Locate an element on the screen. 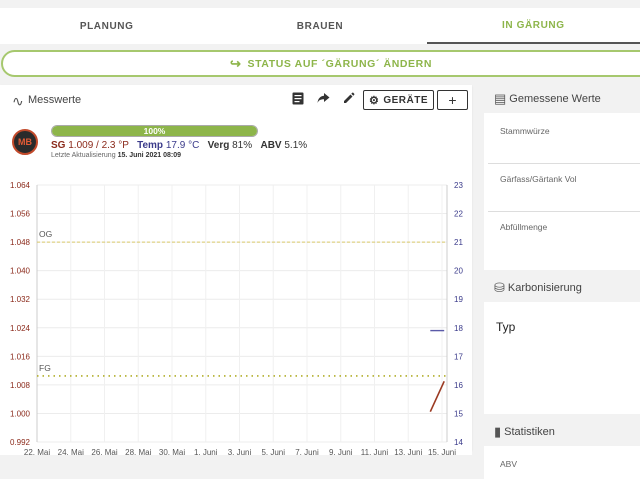 The width and height of the screenshot is (640, 479). sg-label: SG is located at coordinates (58, 145).